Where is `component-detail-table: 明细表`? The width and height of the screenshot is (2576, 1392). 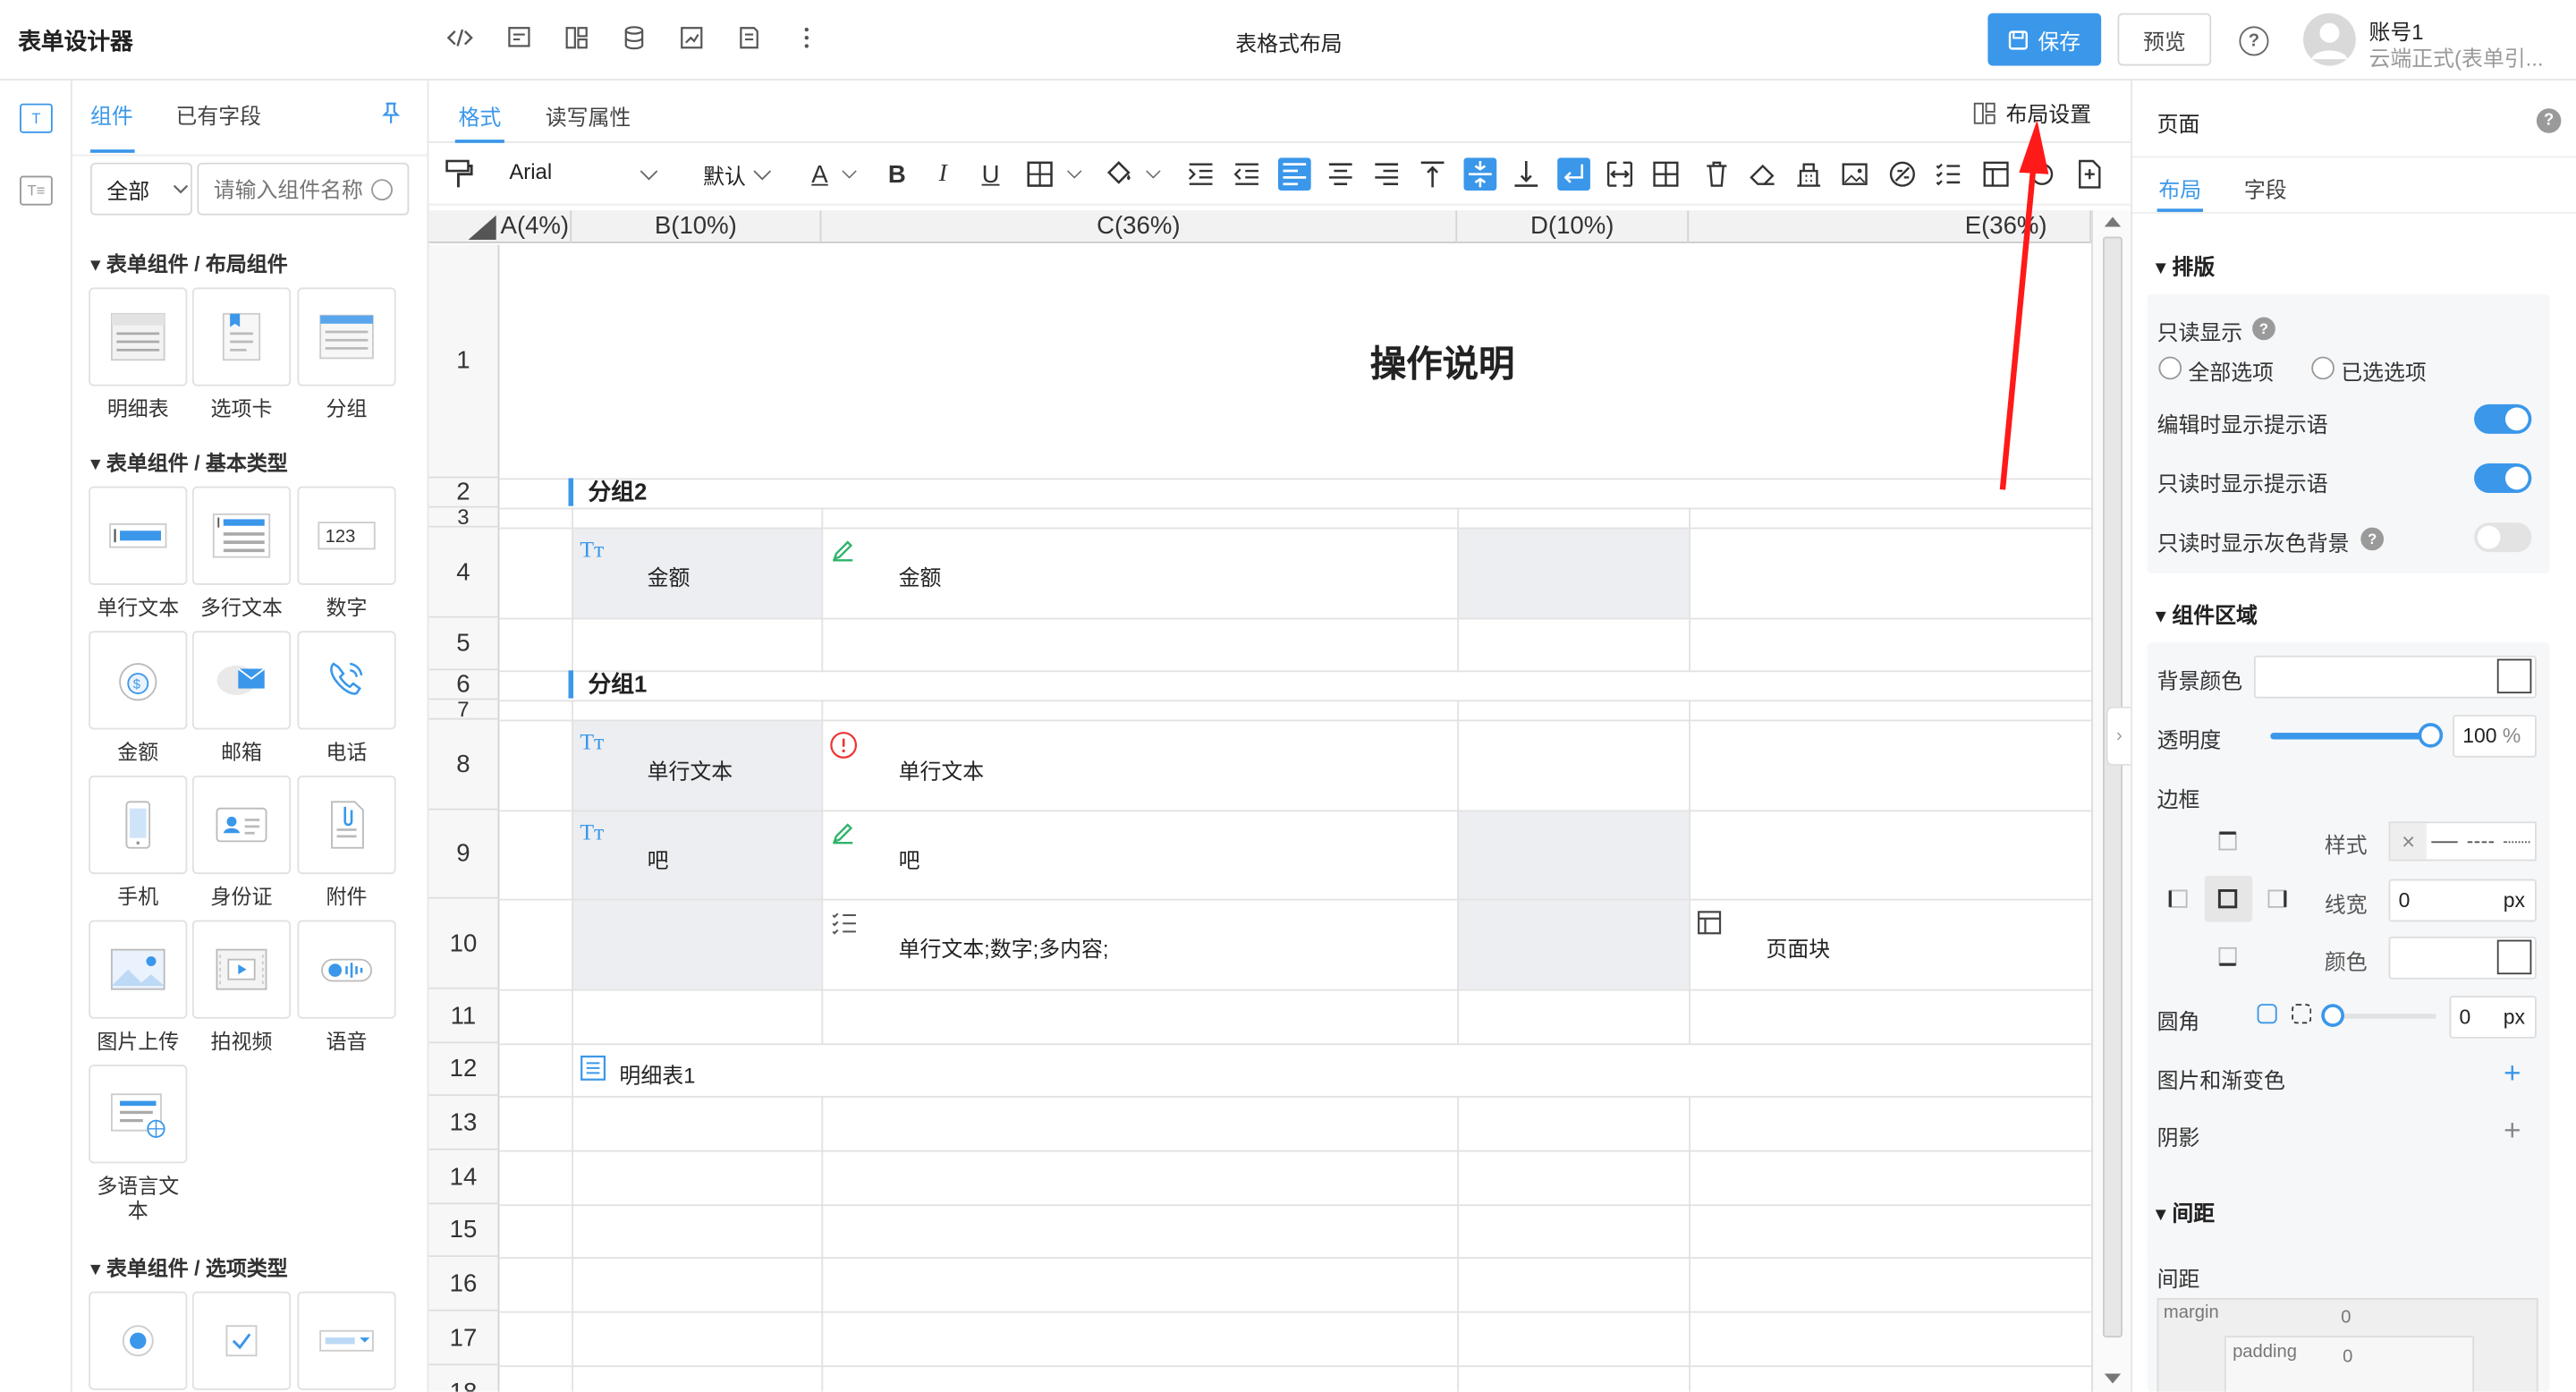
component-detail-table: 明细表 is located at coordinates (138, 354).